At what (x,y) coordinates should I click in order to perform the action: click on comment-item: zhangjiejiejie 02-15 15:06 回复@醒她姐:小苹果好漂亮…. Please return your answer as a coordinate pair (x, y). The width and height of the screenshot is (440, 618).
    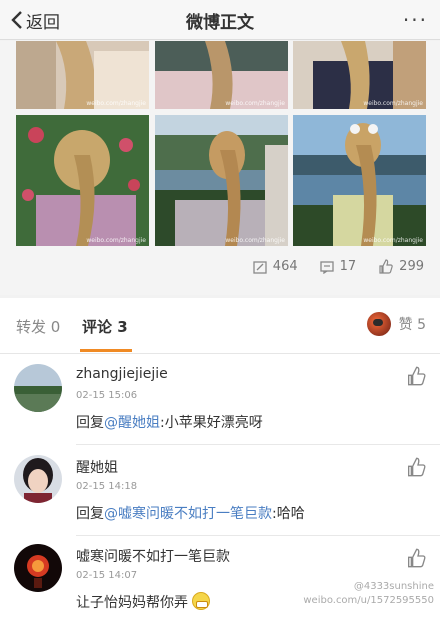
    Looking at the image, I should click on (220, 399).